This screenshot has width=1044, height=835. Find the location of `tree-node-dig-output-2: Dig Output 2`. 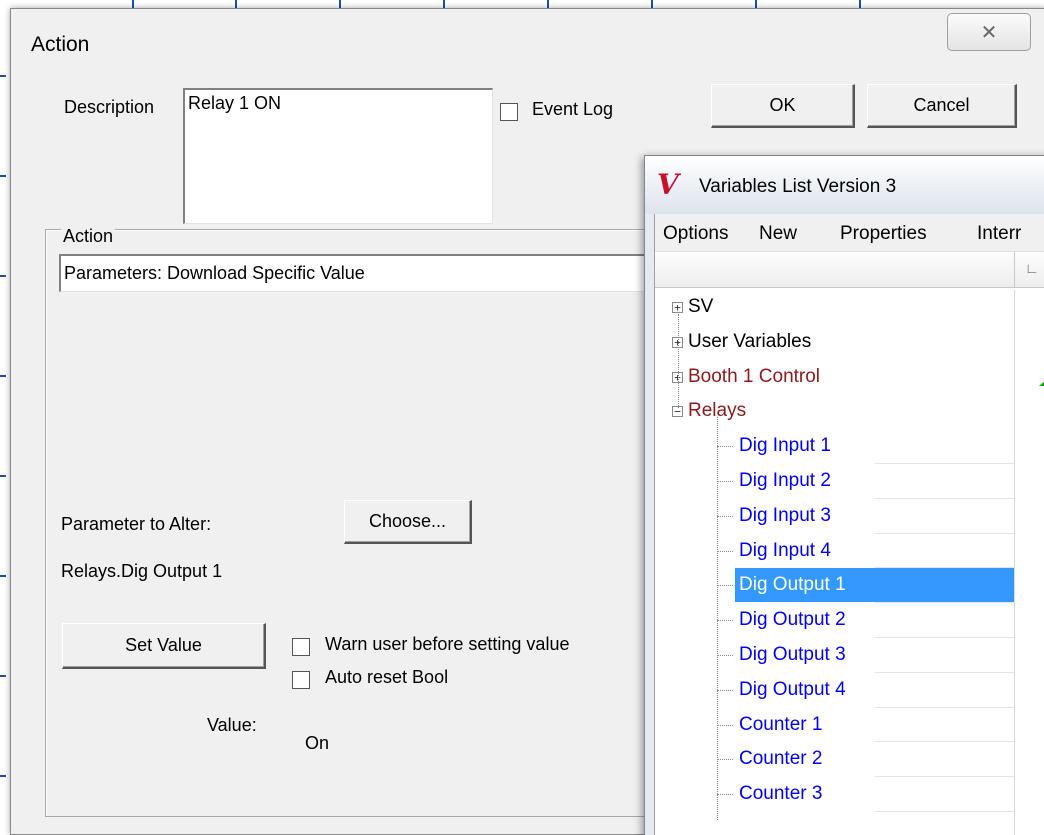

tree-node-dig-output-2: Dig Output 2 is located at coordinates (794, 620).